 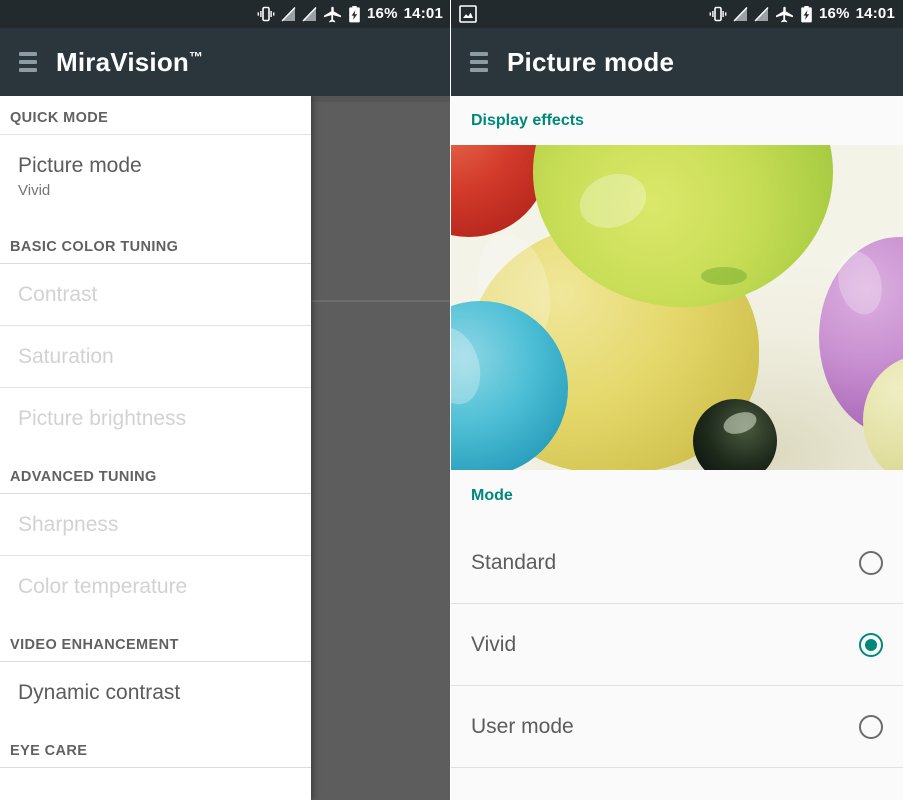 What do you see at coordinates (155, 294) in the screenshot?
I see `drawer-item-contrast: Contrast` at bounding box center [155, 294].